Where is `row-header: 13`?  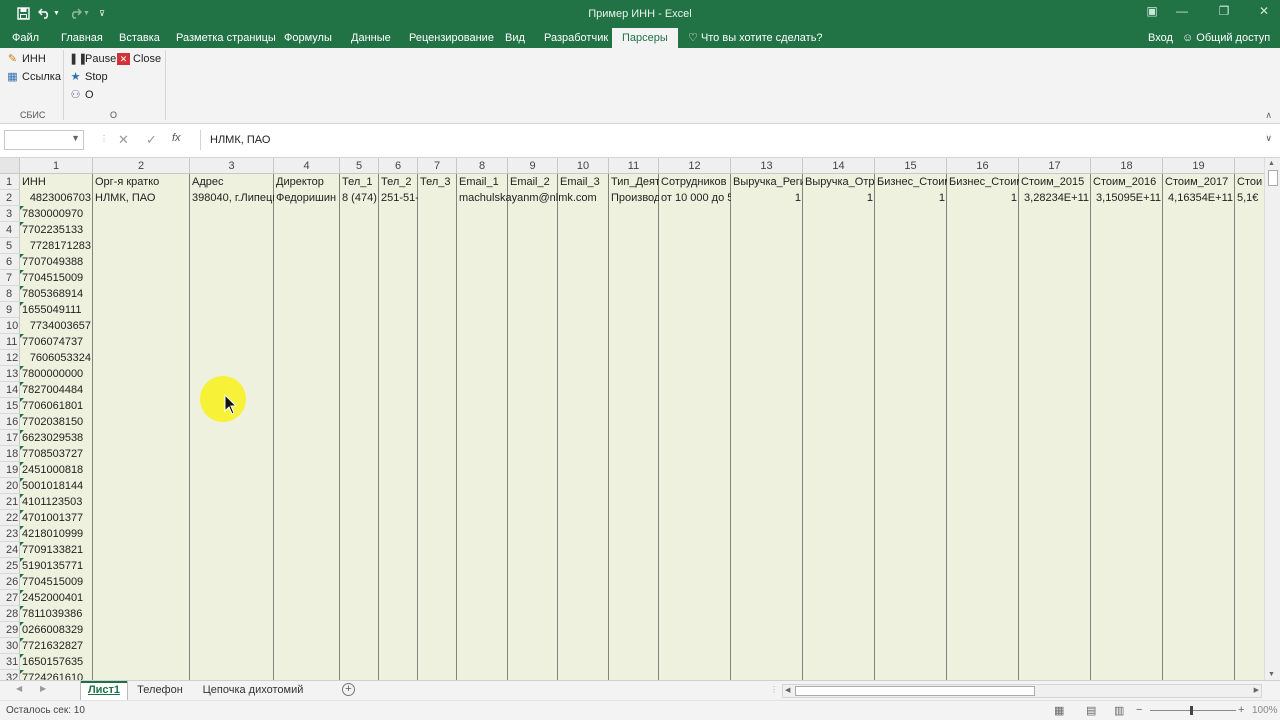
row-header: 13 is located at coordinates (10, 374).